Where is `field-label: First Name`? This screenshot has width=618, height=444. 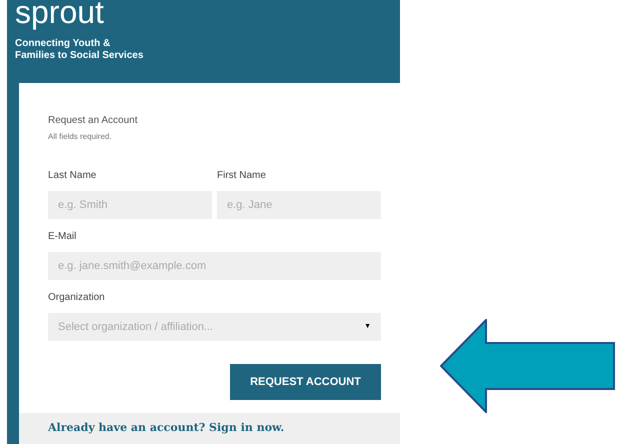 field-label: First Name is located at coordinates (241, 176).